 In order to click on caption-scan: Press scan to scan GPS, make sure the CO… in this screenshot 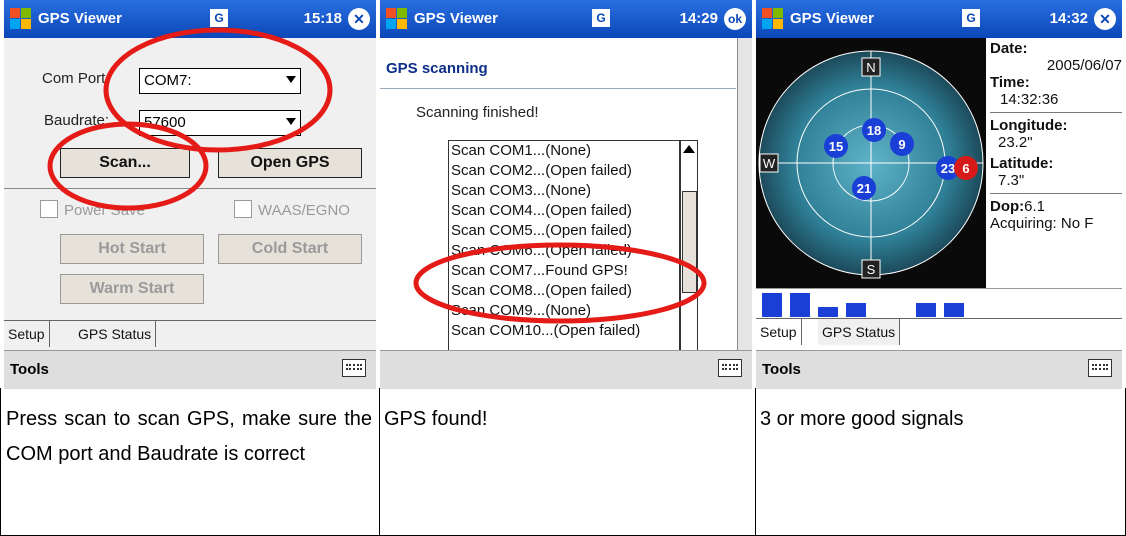, I will do `click(189, 436)`.